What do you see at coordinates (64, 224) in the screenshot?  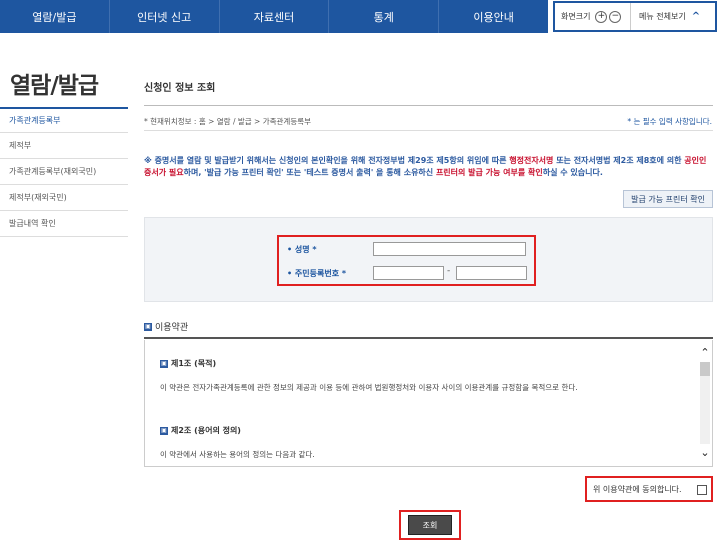 I see `sidebar-item-issue-history: 발급내역 확인` at bounding box center [64, 224].